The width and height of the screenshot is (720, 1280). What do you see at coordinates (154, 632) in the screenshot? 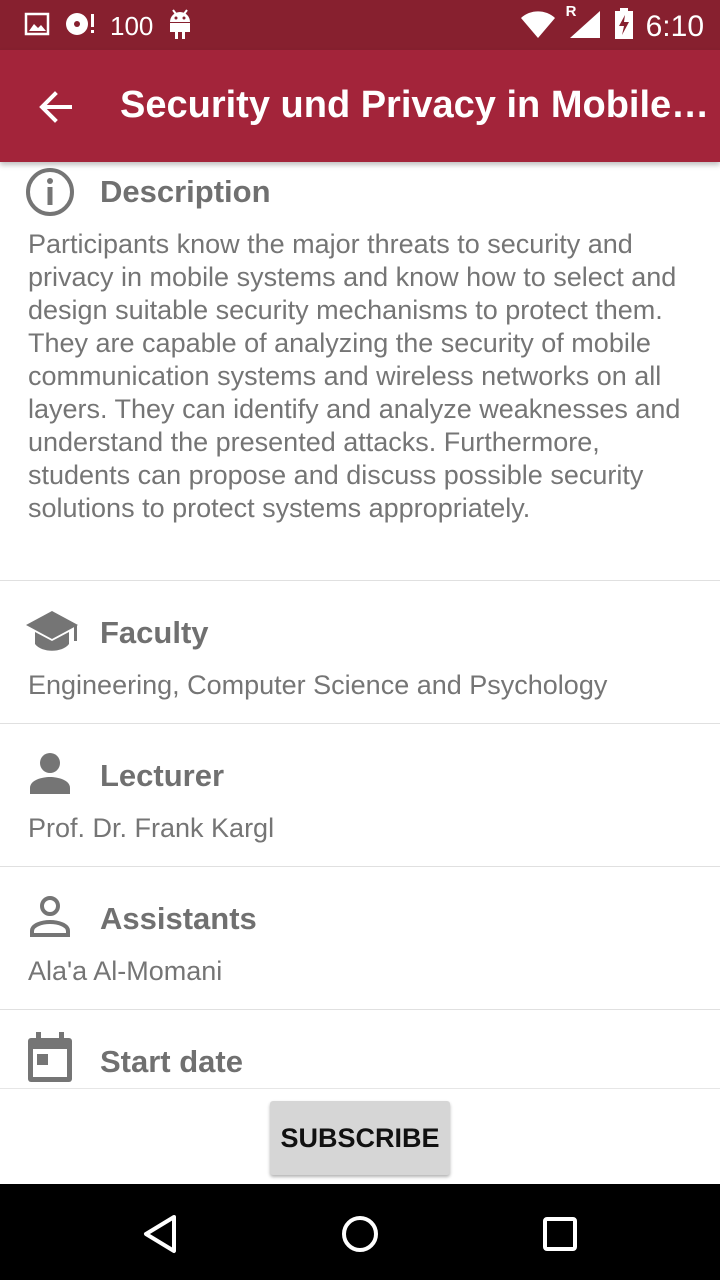
I see `faculty-heading: Faculty` at bounding box center [154, 632].